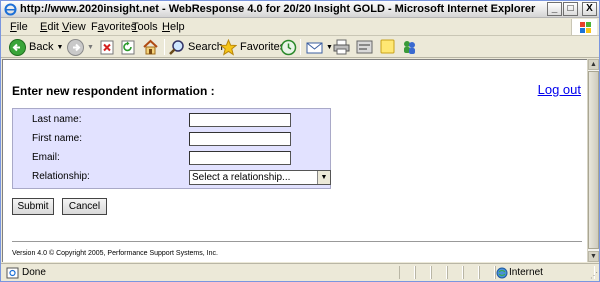  What do you see at coordinates (526, 272) in the screenshot?
I see `zone-text: Internet` at bounding box center [526, 272].